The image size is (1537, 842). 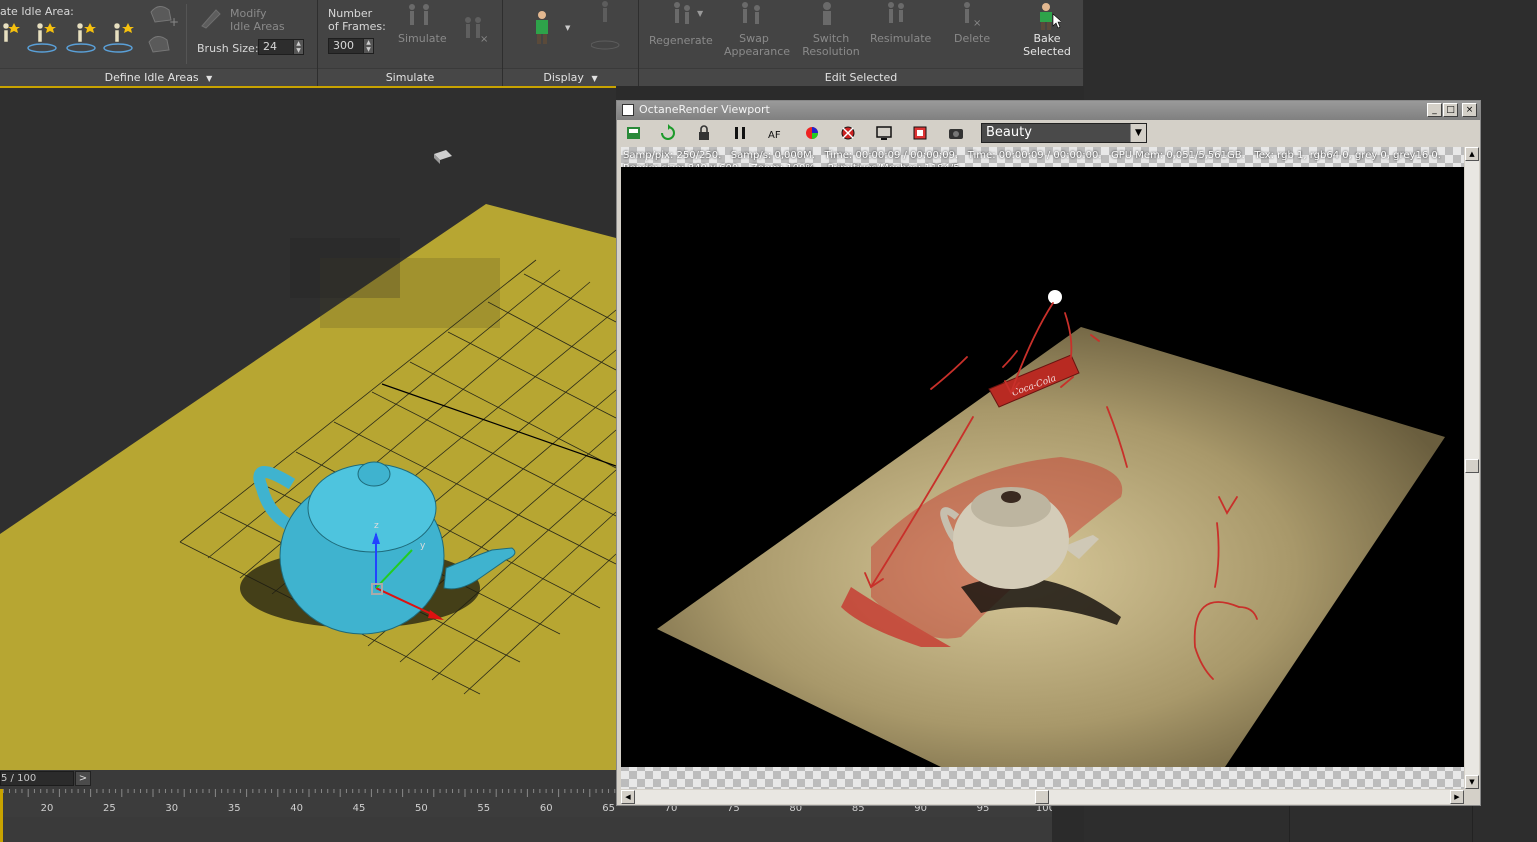 I want to click on focus-picker-icon: AF, so click(x=776, y=133).